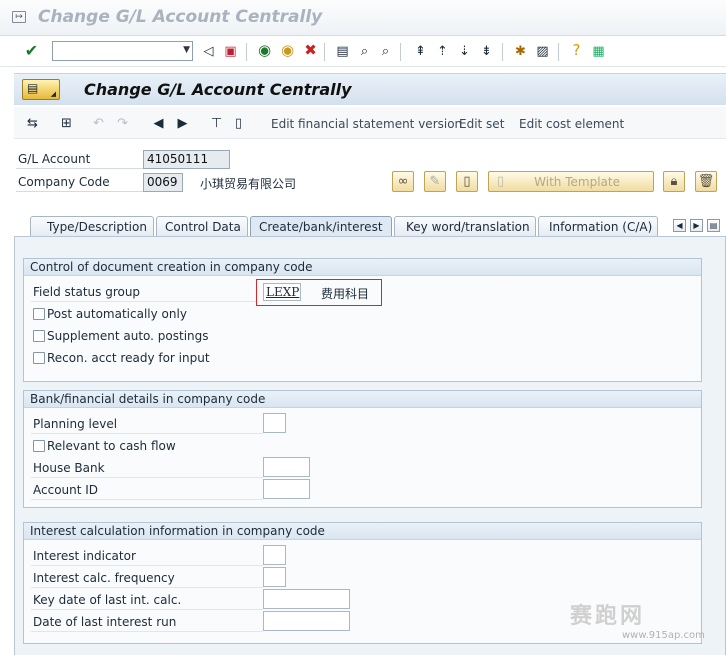  I want to click on interest-indicator-label: Interest indicator, so click(84, 556).